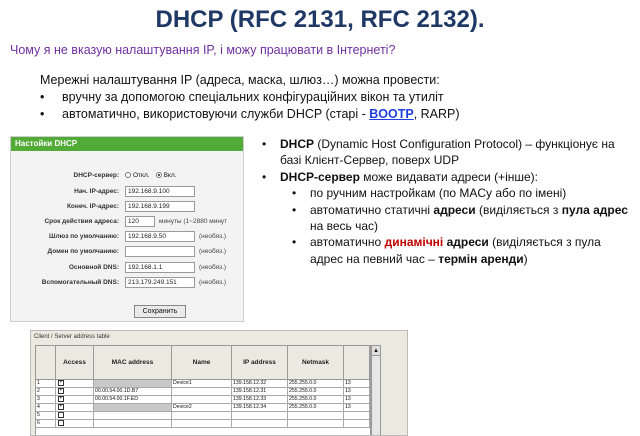 The height and width of the screenshot is (436, 640). Describe the element at coordinates (170, 175) in the screenshot. I see `dhcp-on-label: Вкл.` at that location.